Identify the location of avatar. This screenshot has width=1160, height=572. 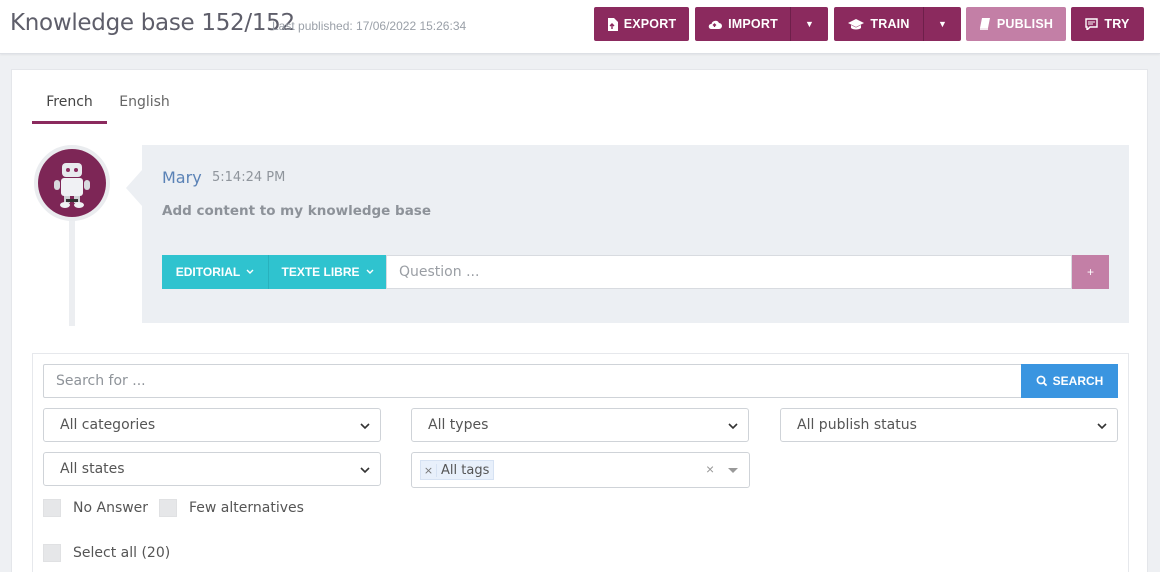
(72, 183).